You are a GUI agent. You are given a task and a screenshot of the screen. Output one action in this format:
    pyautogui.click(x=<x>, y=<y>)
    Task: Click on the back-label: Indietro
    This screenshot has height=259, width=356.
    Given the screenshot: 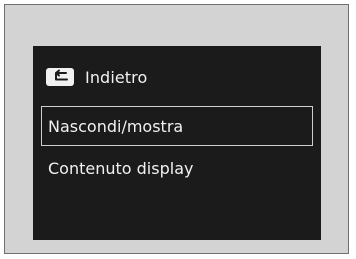 What is the action you would take?
    pyautogui.click(x=116, y=77)
    